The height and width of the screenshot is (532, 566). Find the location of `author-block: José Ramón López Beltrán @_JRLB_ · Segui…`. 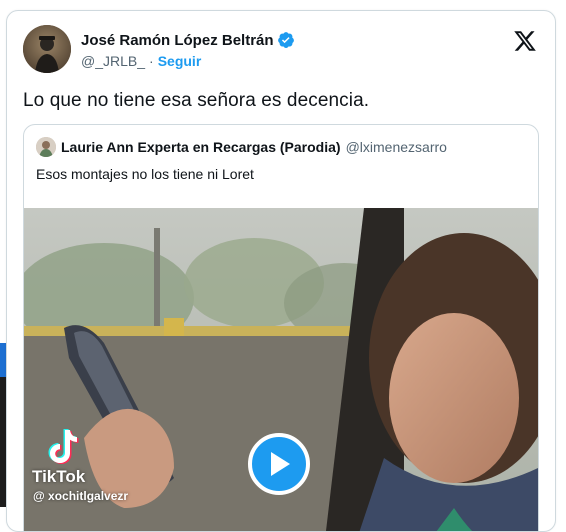

author-block: José Ramón López Beltrán @_JRLB_ · Segui… is located at coordinates (188, 49).